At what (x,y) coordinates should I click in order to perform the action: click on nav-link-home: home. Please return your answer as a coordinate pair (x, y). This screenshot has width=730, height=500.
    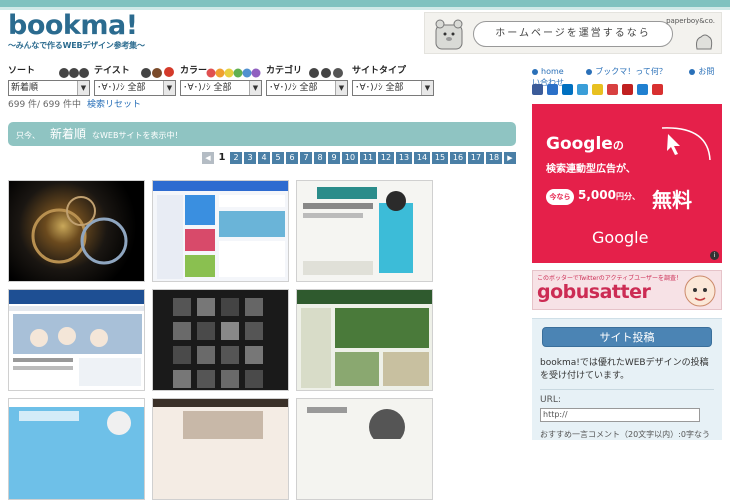
    Looking at the image, I should click on (553, 71).